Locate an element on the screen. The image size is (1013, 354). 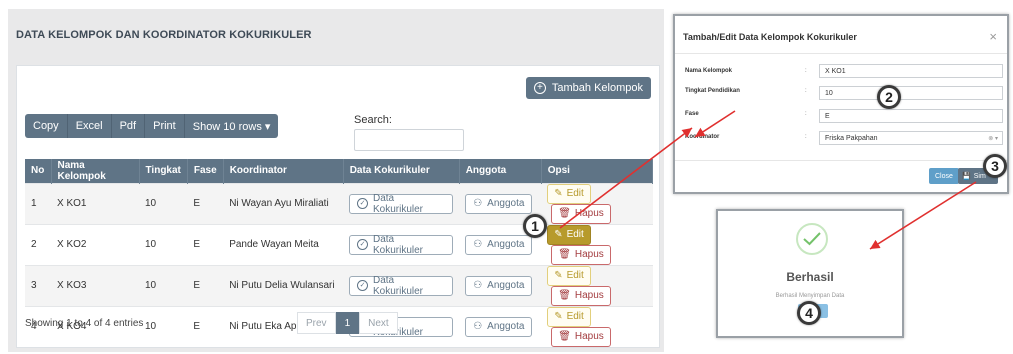
check-circle-icon: ✓ is located at coordinates (362, 285).